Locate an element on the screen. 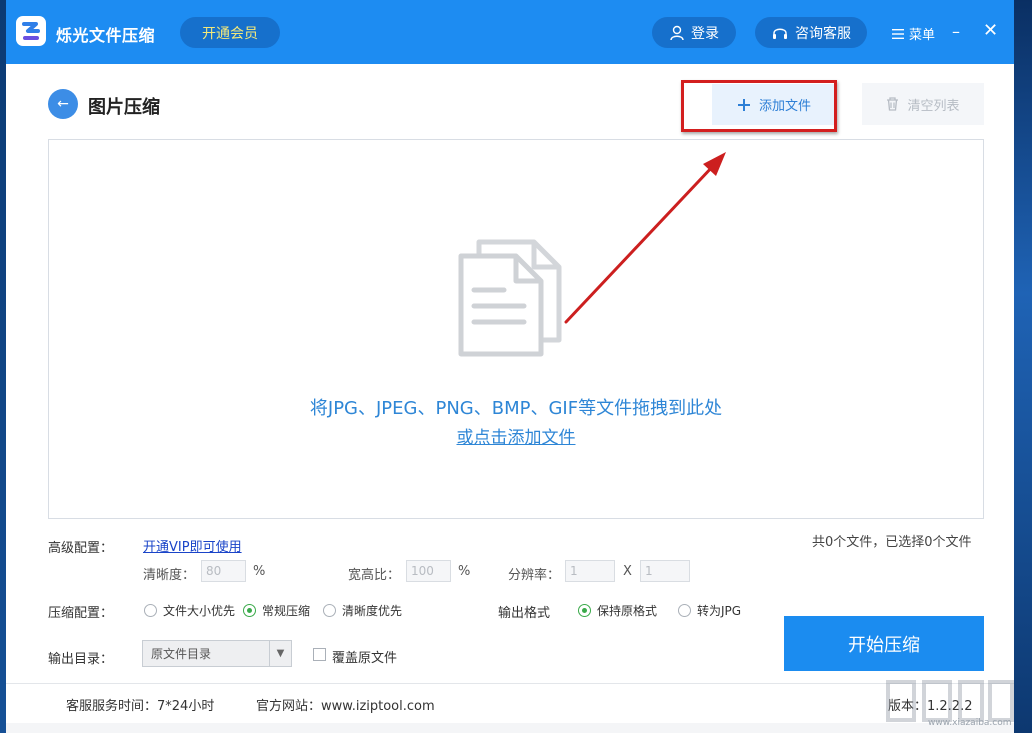  service-label: 咨询客服 is located at coordinates (823, 33).